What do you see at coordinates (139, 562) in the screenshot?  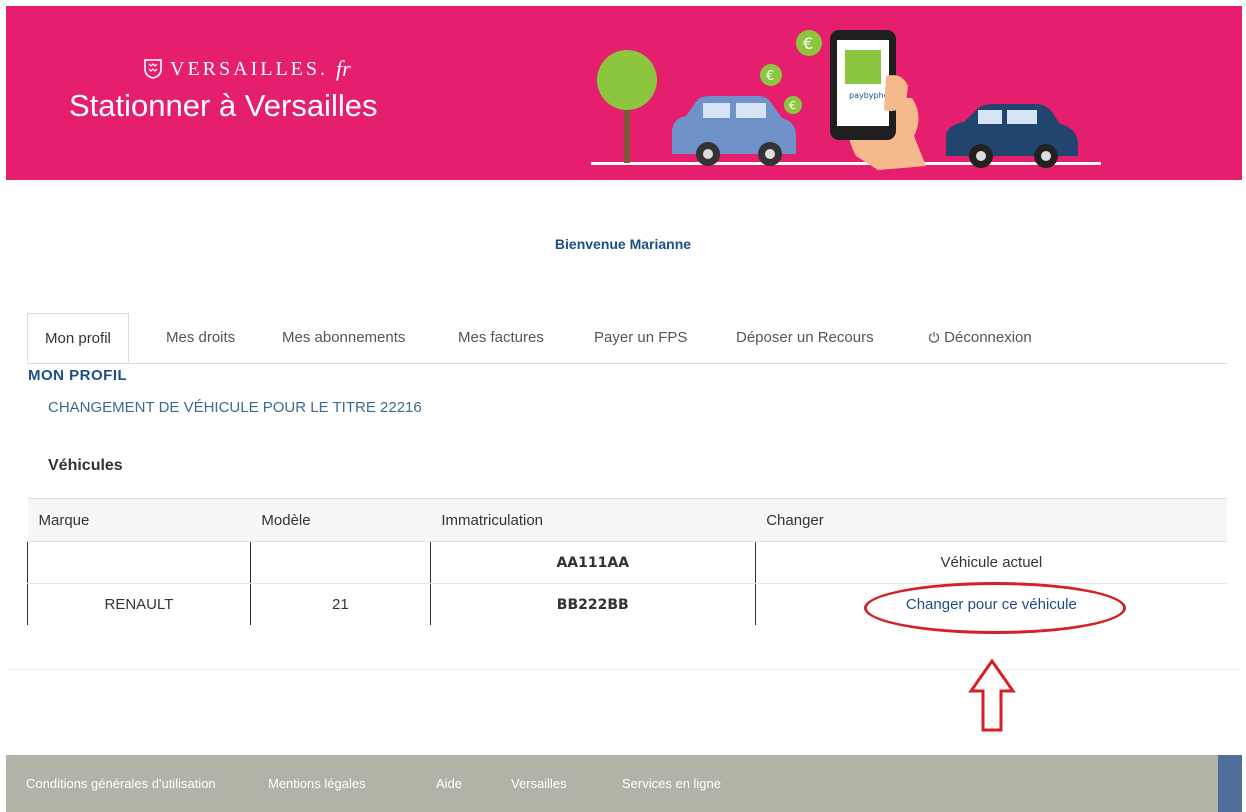 I see `cell-marque` at bounding box center [139, 562].